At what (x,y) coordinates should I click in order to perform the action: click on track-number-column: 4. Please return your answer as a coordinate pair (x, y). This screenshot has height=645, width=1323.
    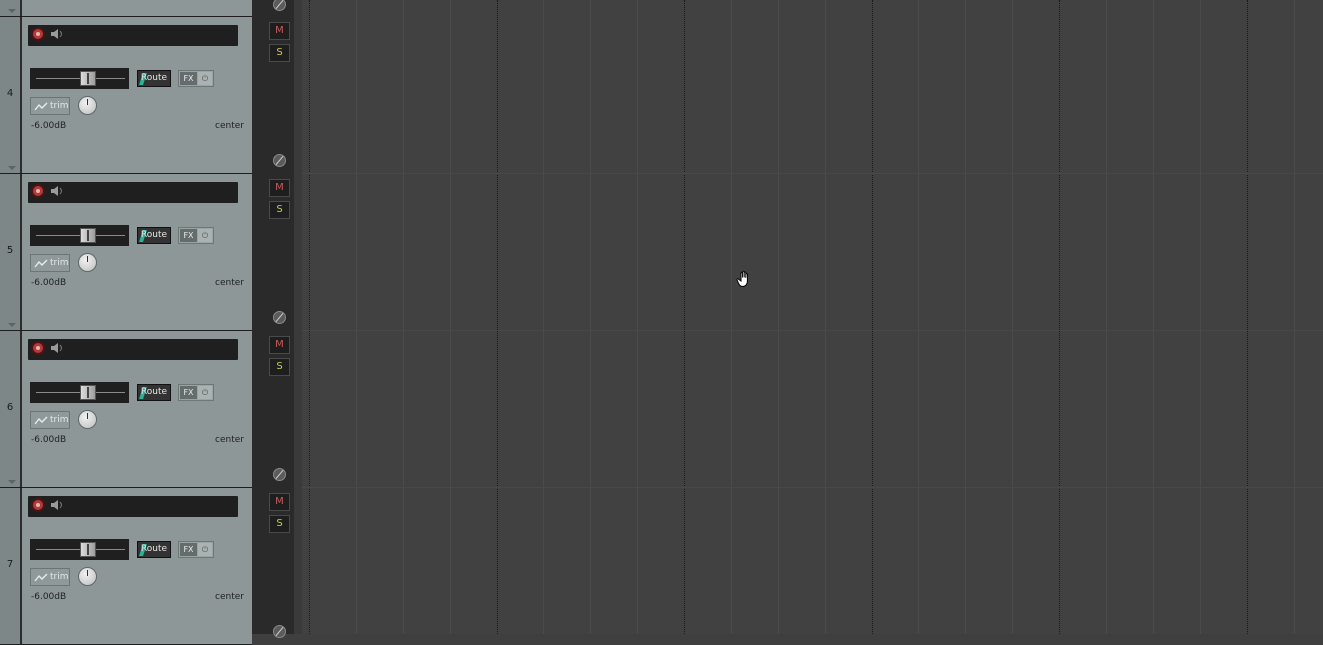
    Looking at the image, I should click on (11, 95).